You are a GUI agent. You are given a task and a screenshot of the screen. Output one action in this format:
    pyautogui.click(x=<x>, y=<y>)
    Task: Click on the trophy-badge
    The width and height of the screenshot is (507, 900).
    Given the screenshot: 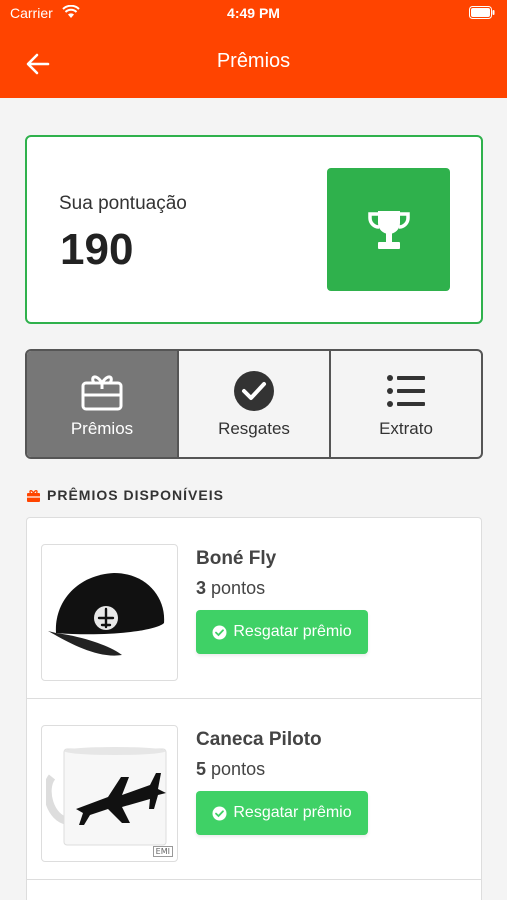 What is the action you would take?
    pyautogui.click(x=388, y=229)
    